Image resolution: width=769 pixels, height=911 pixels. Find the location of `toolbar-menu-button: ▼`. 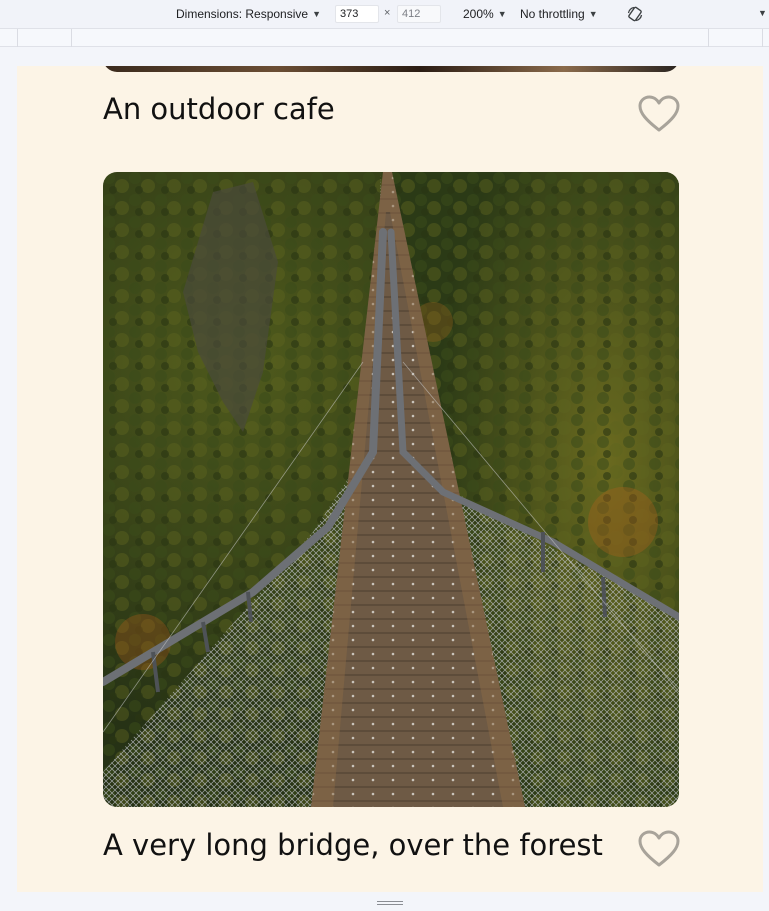

toolbar-menu-button: ▼ is located at coordinates (762, 13).